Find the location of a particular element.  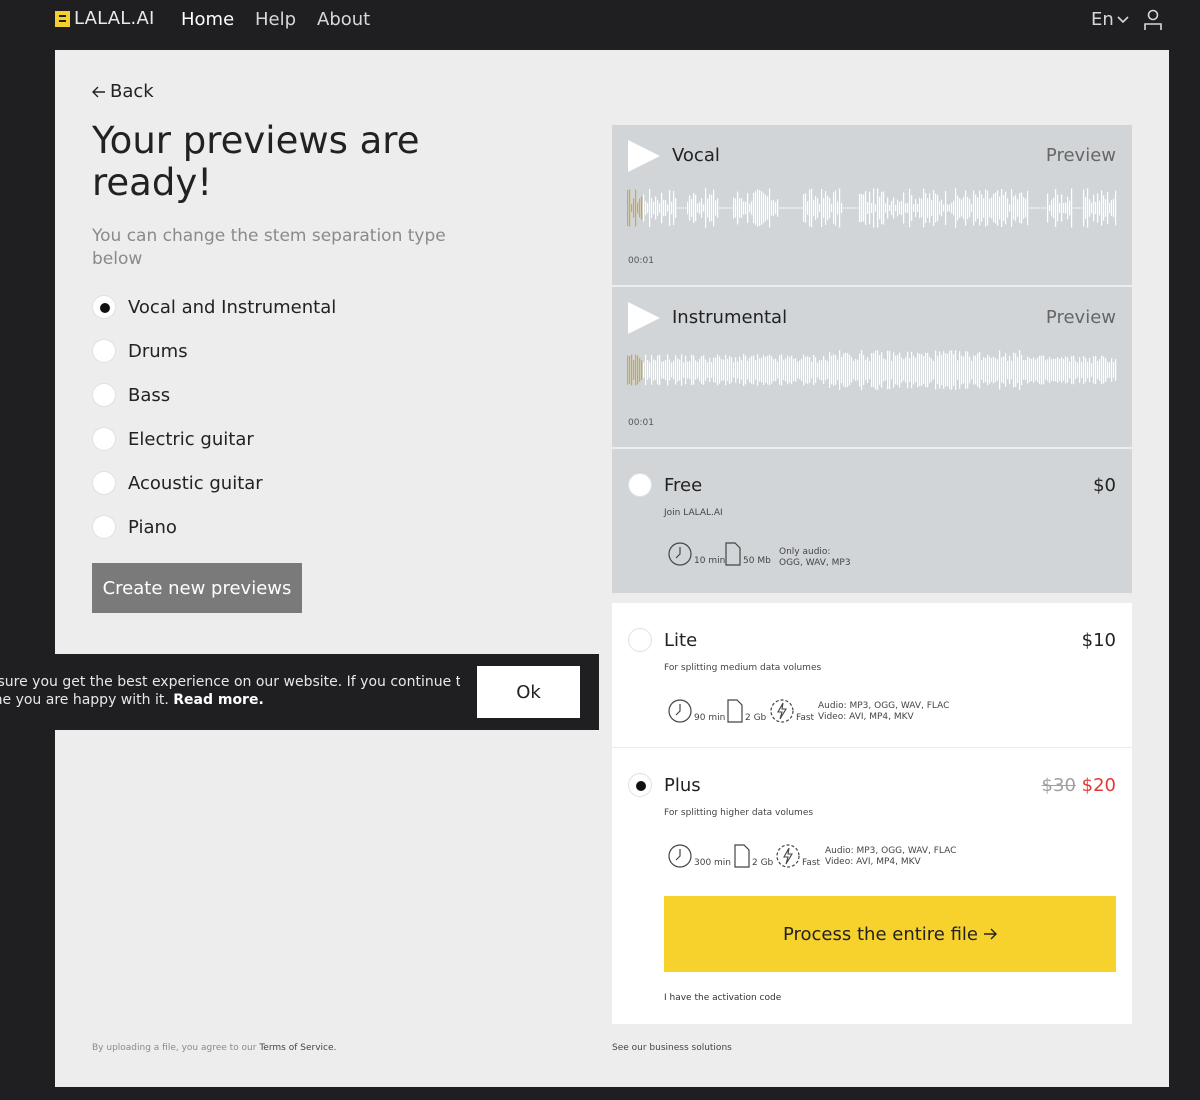

stem-card-instrumental: Instrumental Preview 00:01 is located at coordinates (872, 367).